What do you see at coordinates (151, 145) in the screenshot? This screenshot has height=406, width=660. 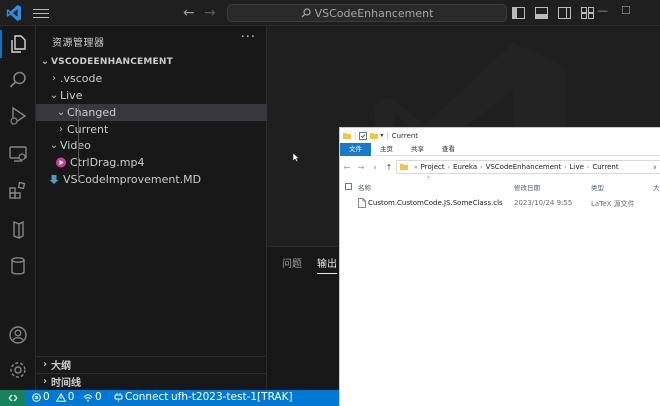 I see `tree-item-video: ⌄ Video` at bounding box center [151, 145].